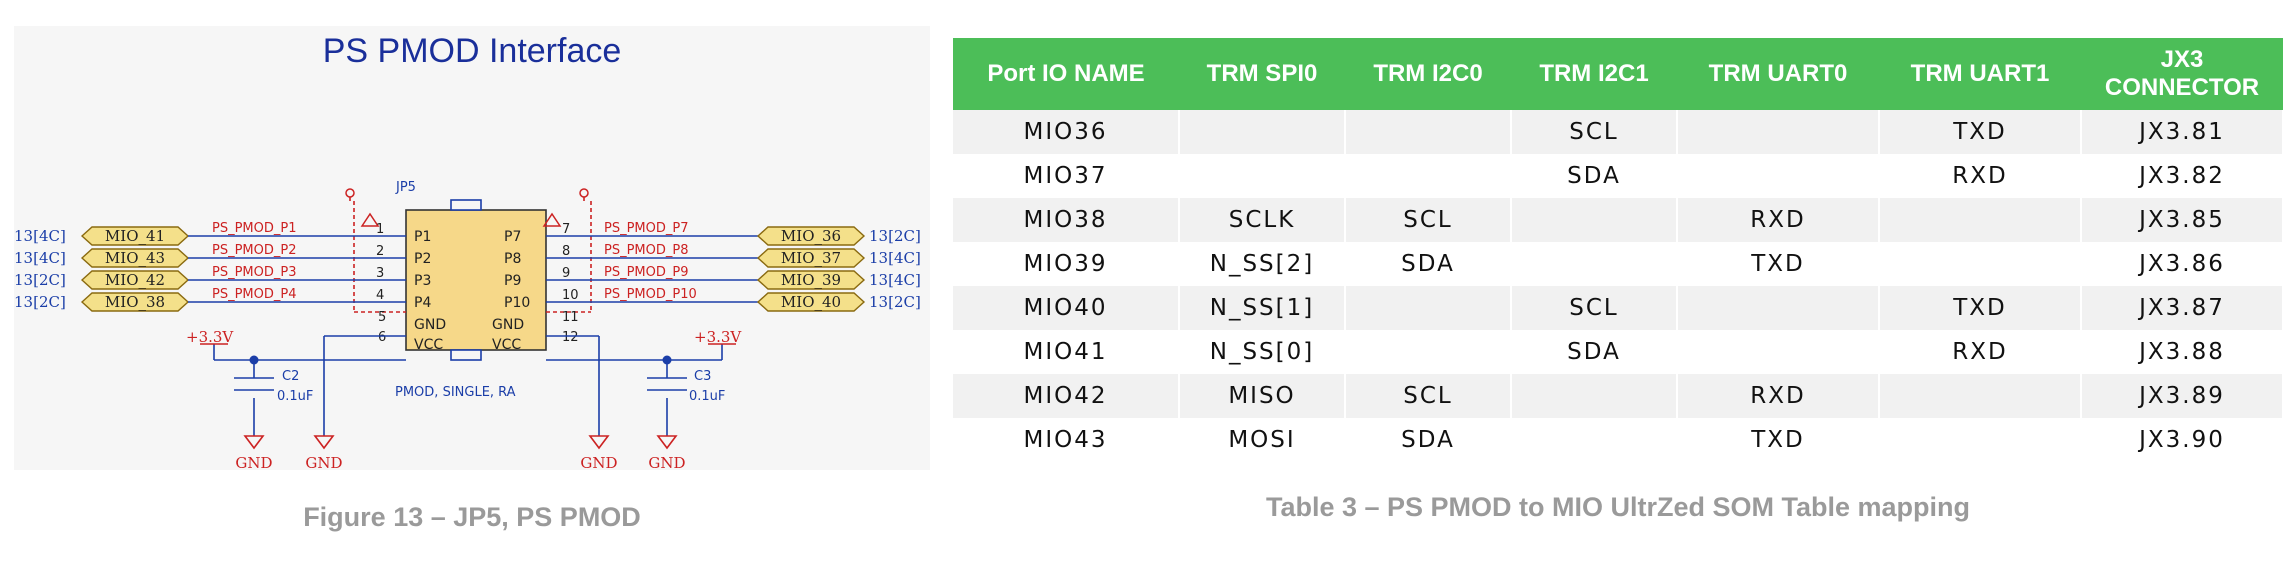  I want to click on table-cell: N_SS[2], so click(1262, 264).